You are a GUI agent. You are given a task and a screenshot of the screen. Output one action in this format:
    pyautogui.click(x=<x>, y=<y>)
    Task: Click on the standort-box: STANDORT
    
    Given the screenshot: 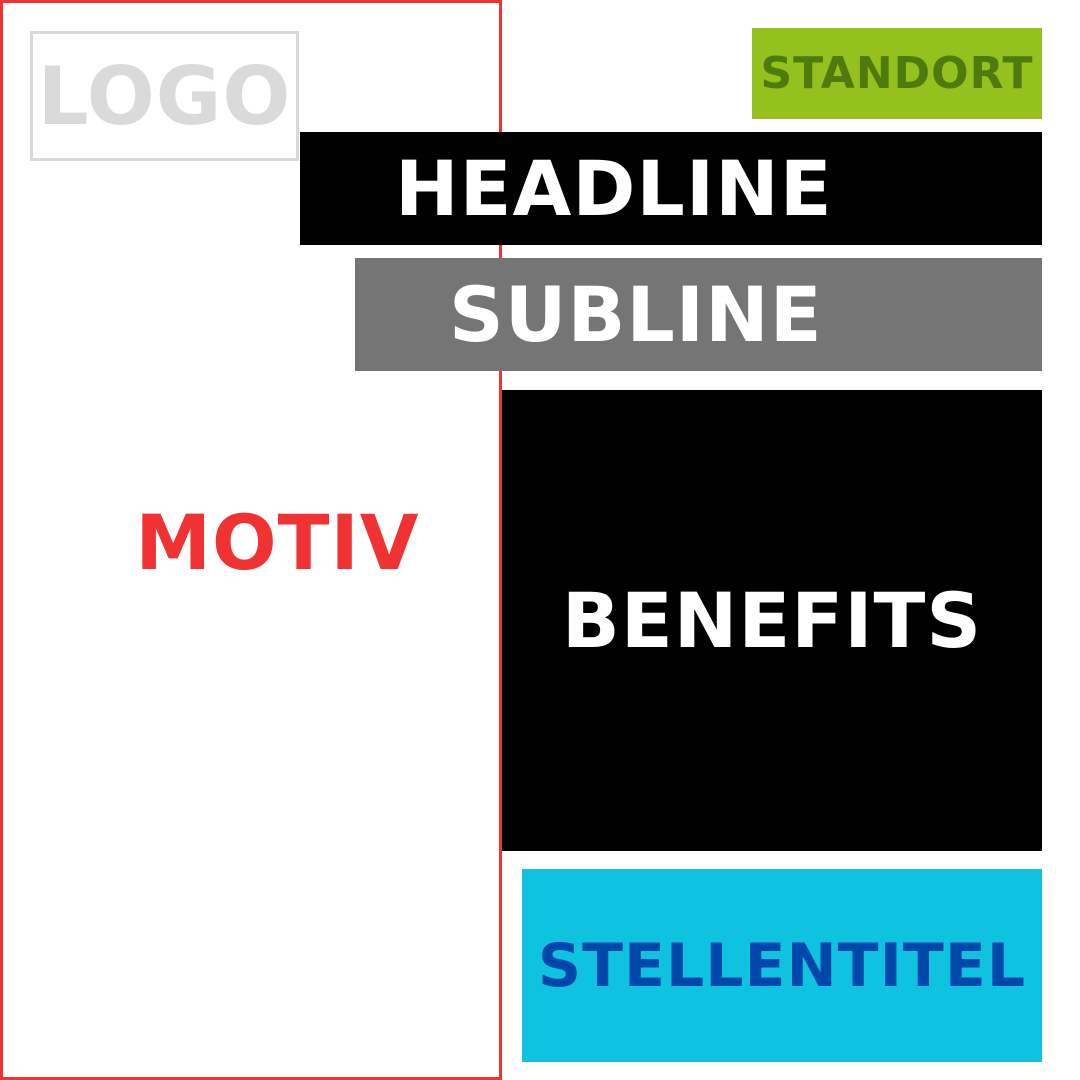 What is the action you would take?
    pyautogui.click(x=897, y=73)
    